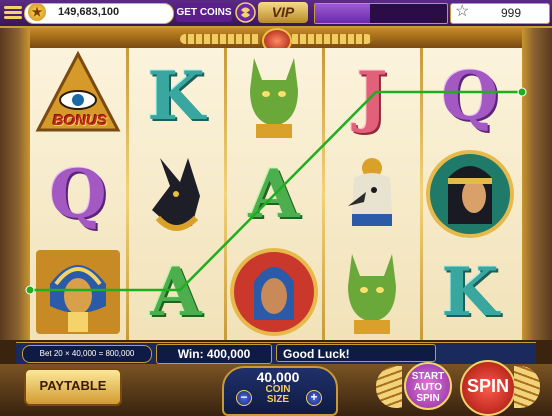 The height and width of the screenshot is (416, 552). Describe the element at coordinates (314, 398) in the screenshot. I see `coin-size-increase-button: +` at that location.